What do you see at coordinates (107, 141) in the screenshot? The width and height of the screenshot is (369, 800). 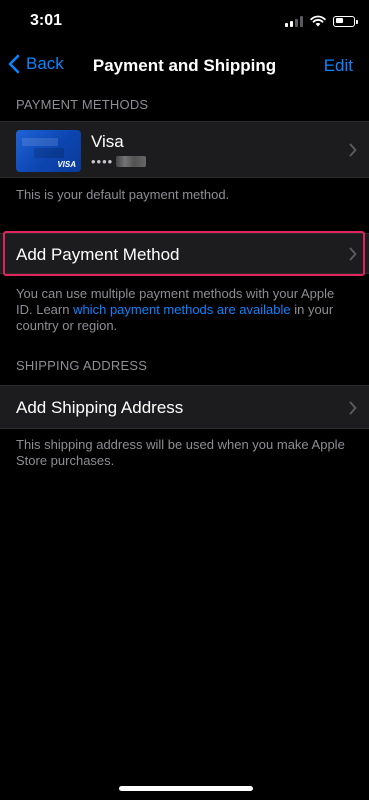 I see `card-name: Visa` at bounding box center [107, 141].